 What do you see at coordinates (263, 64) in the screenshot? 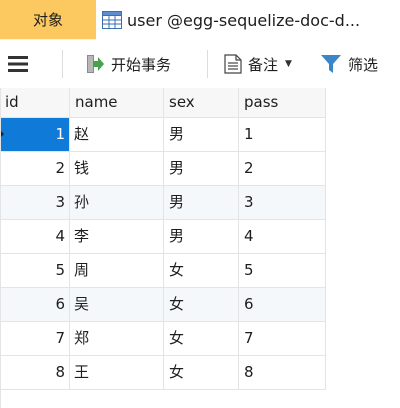
I see `note-label: 备注` at bounding box center [263, 64].